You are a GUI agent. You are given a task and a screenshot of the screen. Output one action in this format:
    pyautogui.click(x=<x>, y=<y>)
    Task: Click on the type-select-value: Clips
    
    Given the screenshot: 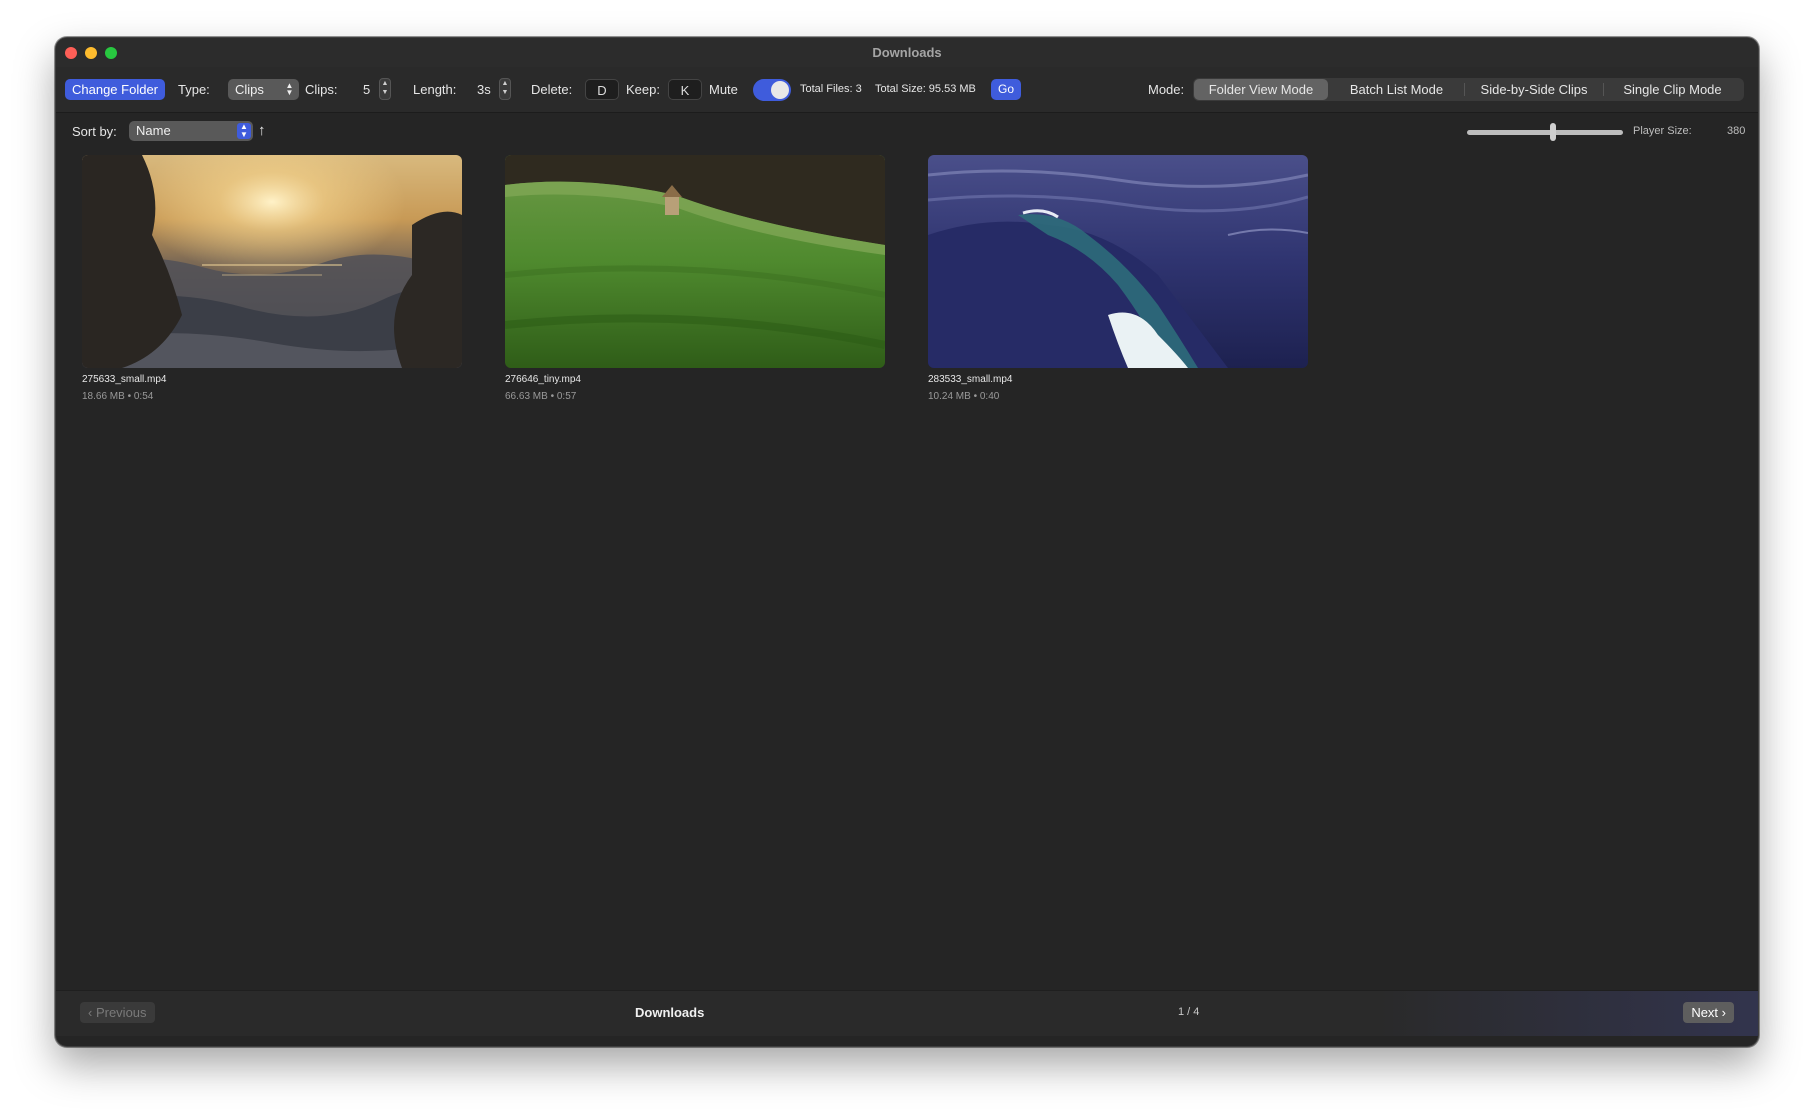 What is the action you would take?
    pyautogui.click(x=249, y=89)
    